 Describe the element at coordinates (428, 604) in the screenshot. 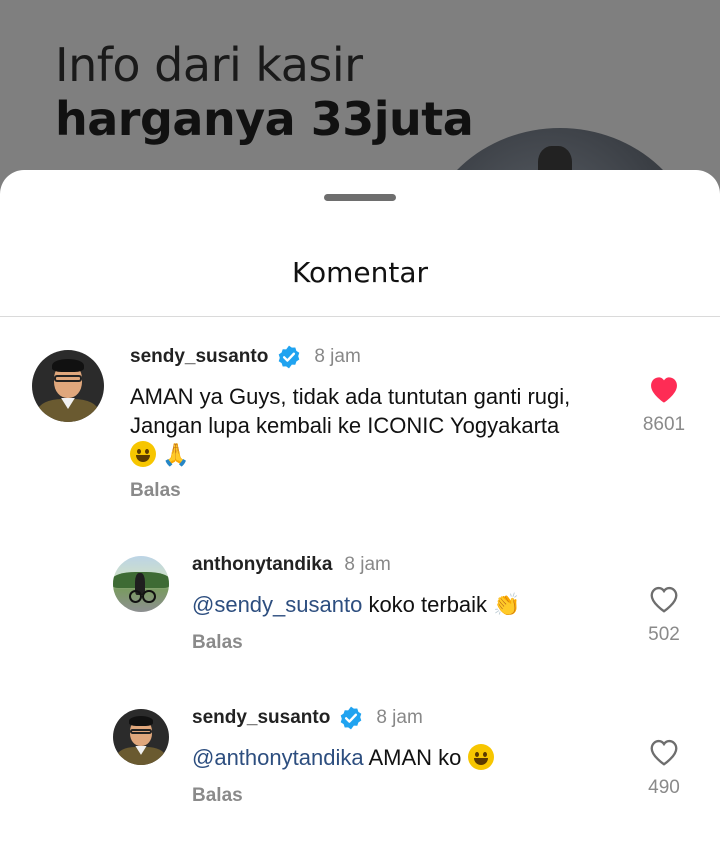

I see `comment-body: koko terbaik` at that location.